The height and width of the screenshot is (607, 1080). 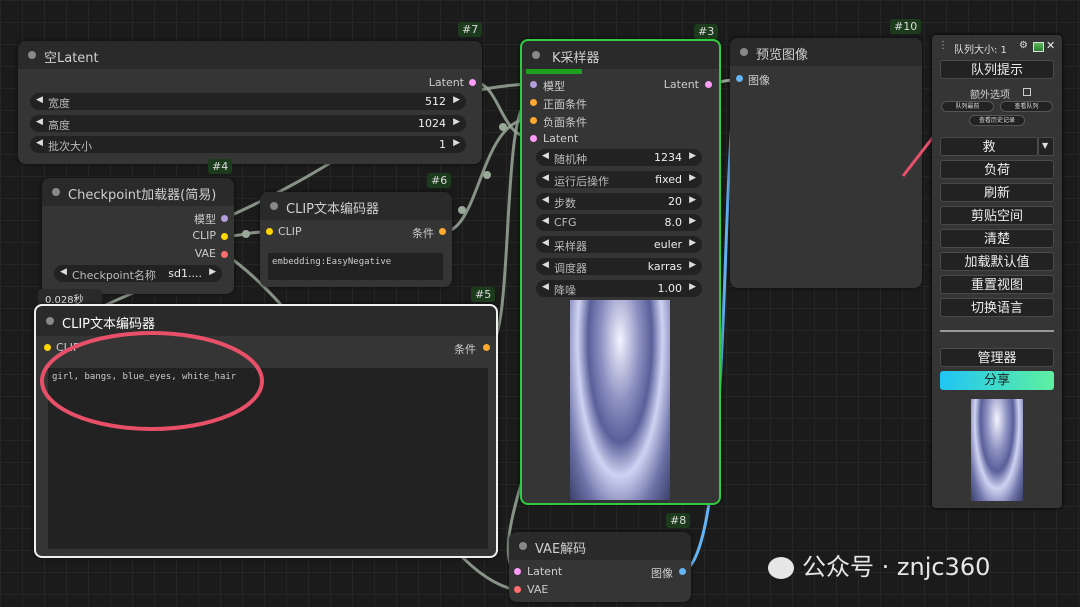 I want to click on node-title-bar: 预览图像, so click(x=826, y=52).